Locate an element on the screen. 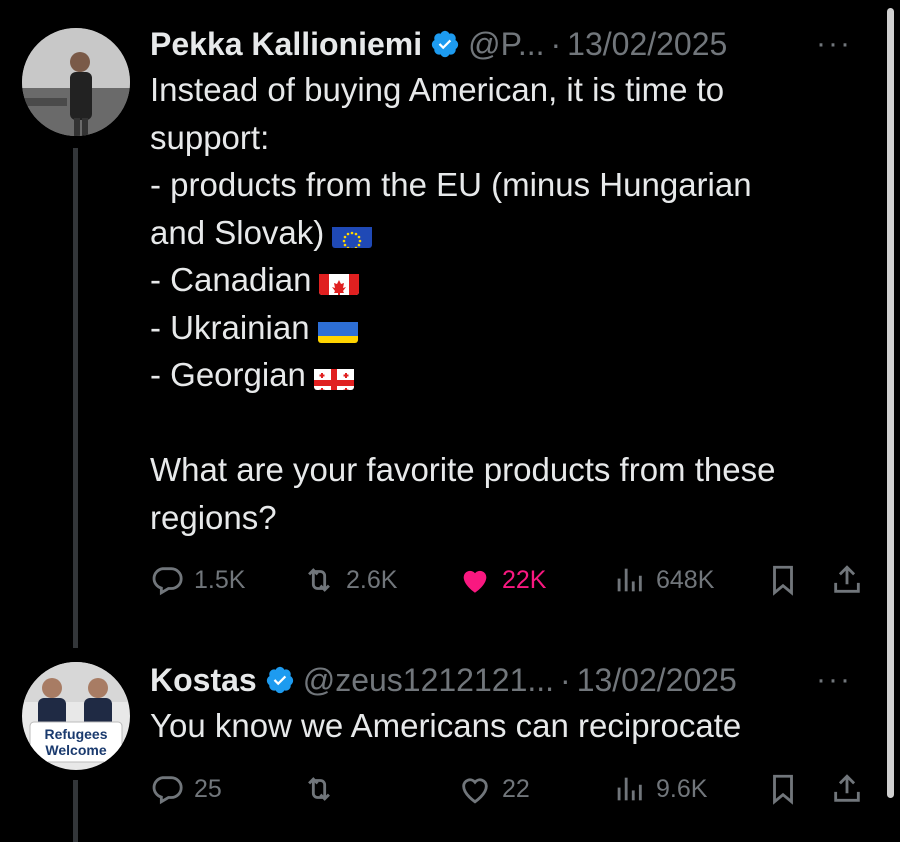 The width and height of the screenshot is (900, 842). avatar-sign-text-1: Refugees is located at coordinates (75, 734).